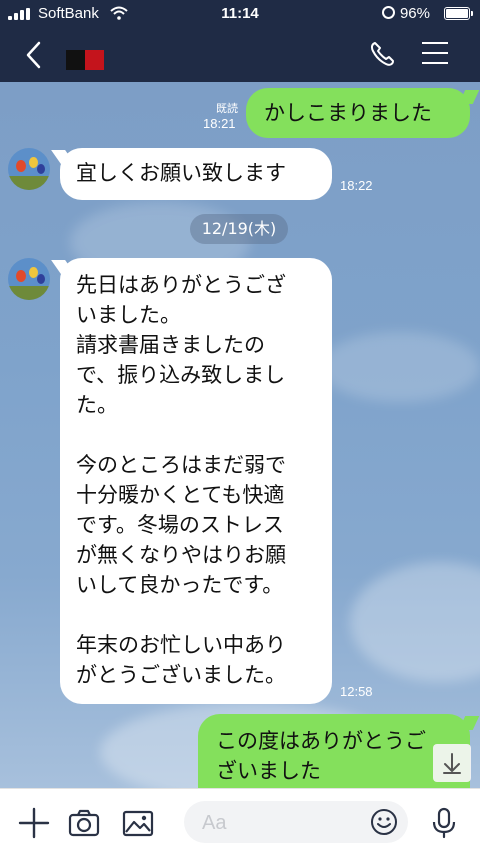 Image resolution: width=480 pixels, height=855 pixels. What do you see at coordinates (414, 13) in the screenshot?
I see `battery-percent: 96%` at bounding box center [414, 13].